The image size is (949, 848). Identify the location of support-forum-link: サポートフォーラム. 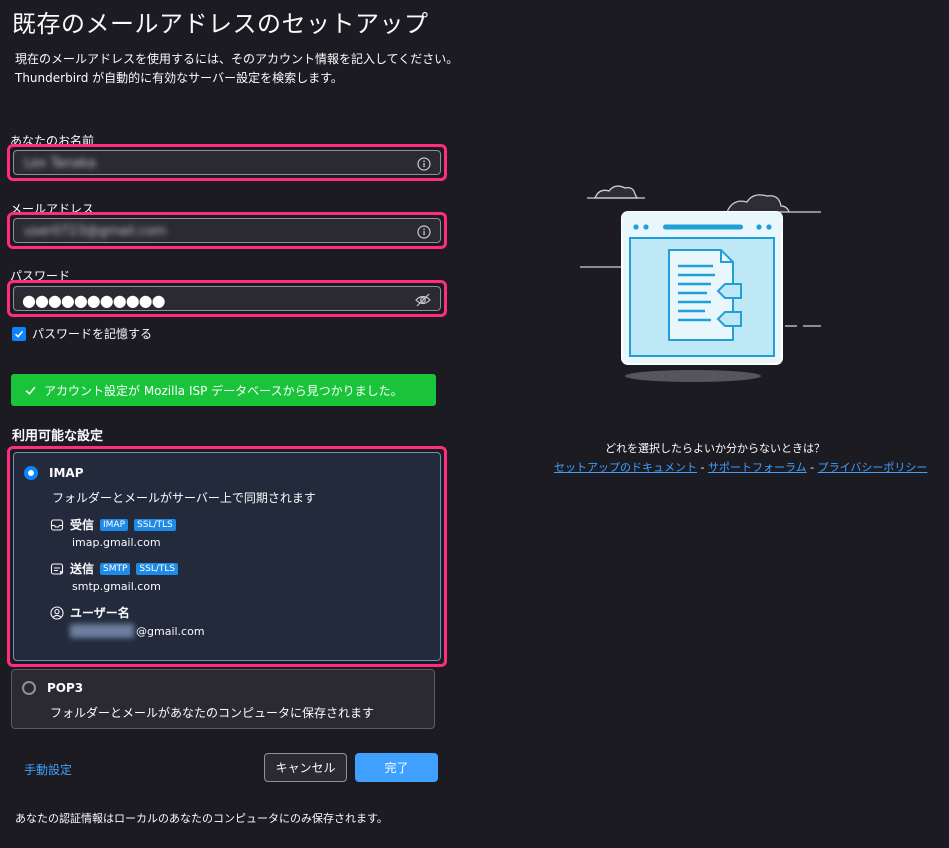
(757, 467).